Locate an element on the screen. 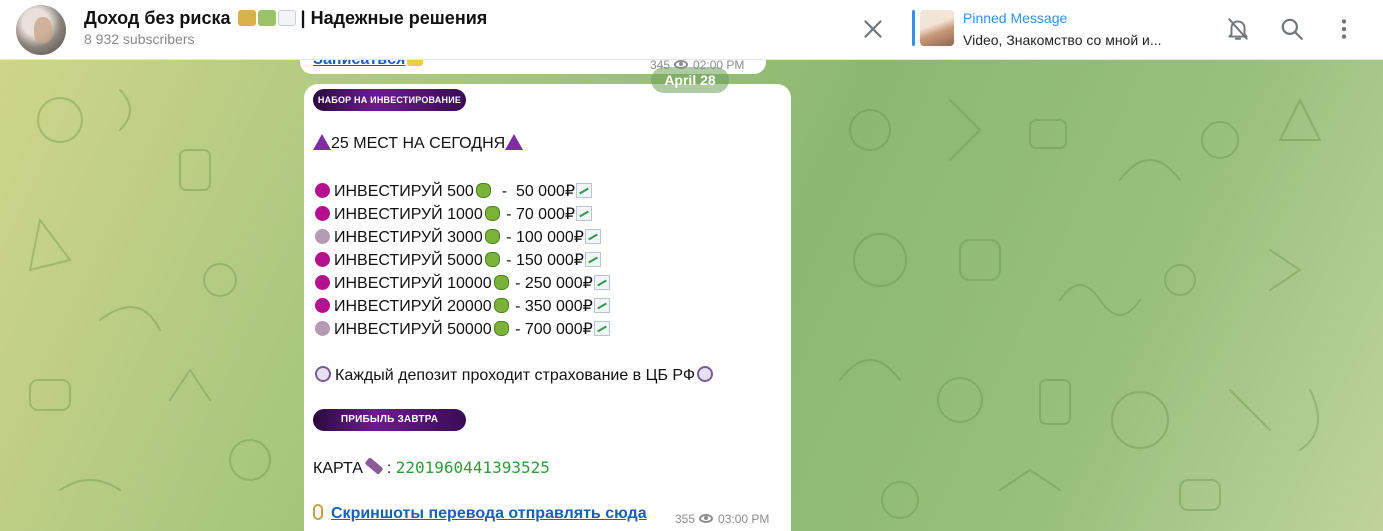 The image size is (1383, 531). card-line: КАРТА: 2201960441393525 is located at coordinates (431, 467).